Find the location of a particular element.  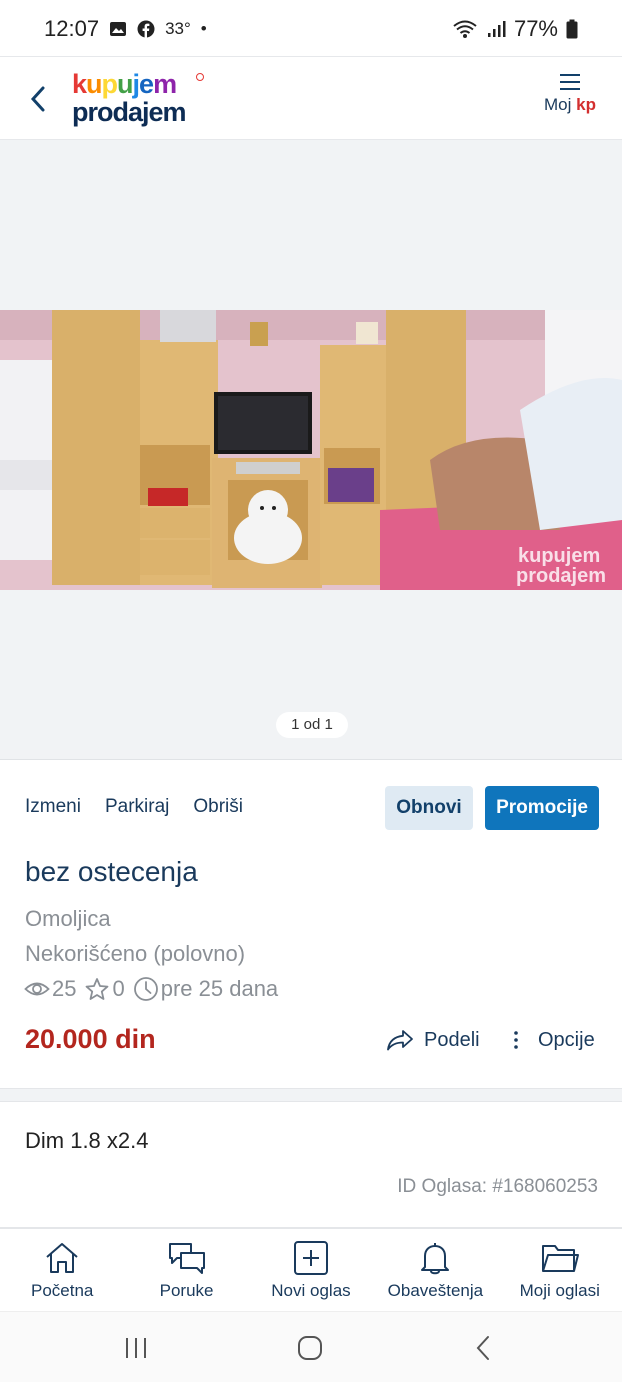

image-counter: 1 od 1 is located at coordinates (312, 725).